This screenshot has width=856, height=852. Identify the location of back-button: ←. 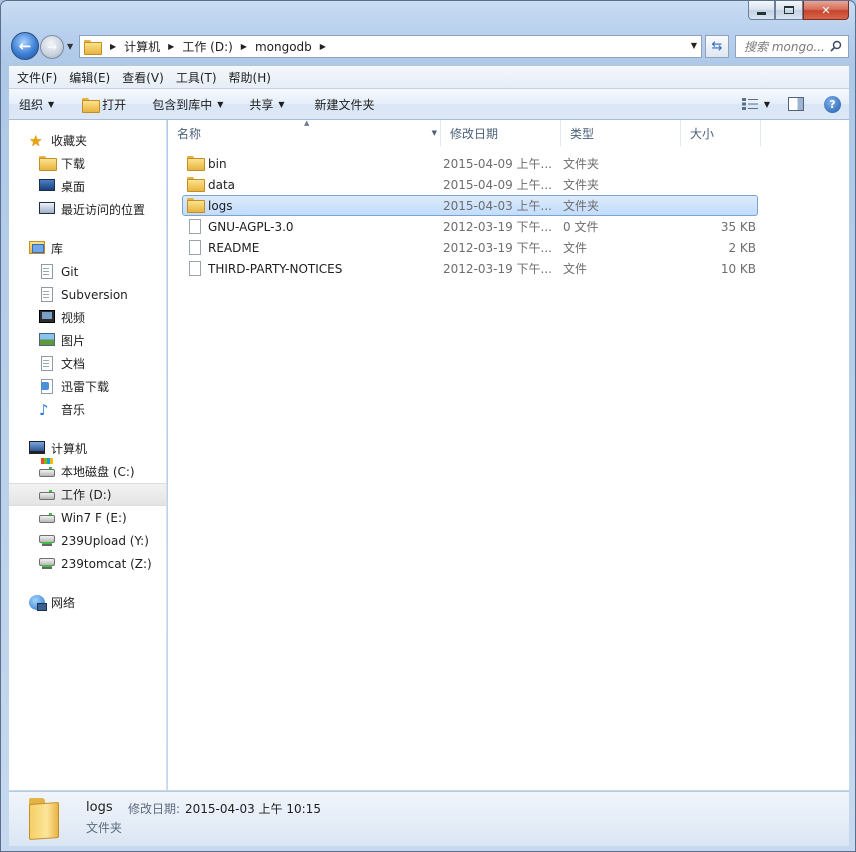
(25, 46).